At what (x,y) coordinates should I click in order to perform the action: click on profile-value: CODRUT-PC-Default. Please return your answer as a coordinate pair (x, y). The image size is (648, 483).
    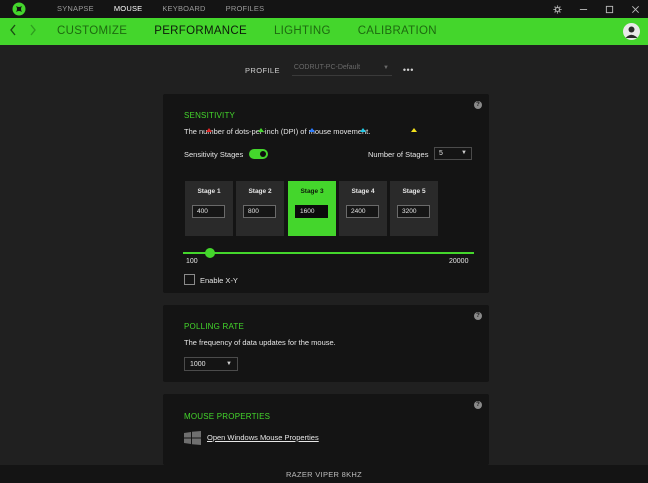
    Looking at the image, I should click on (327, 67).